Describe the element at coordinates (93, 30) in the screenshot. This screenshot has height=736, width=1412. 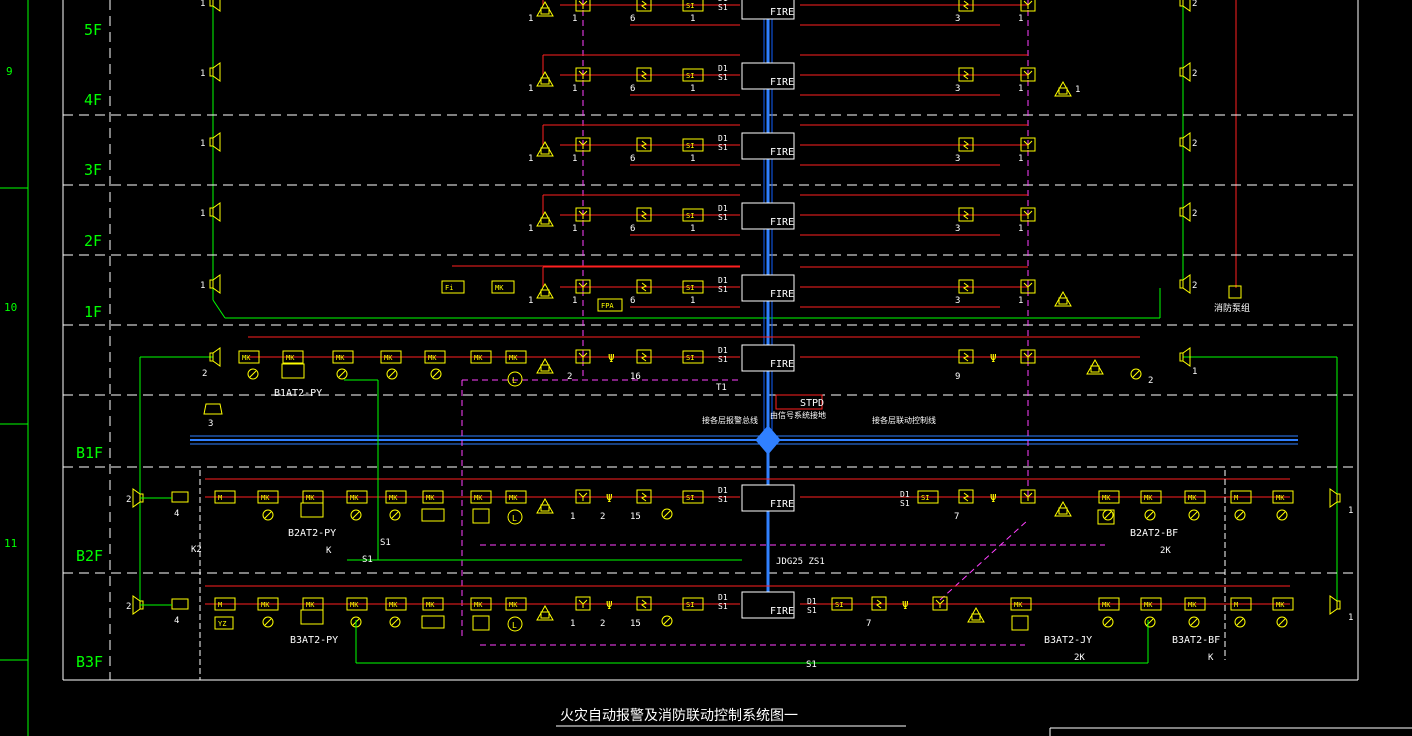
I see `floor-label-5f: 5F` at that location.